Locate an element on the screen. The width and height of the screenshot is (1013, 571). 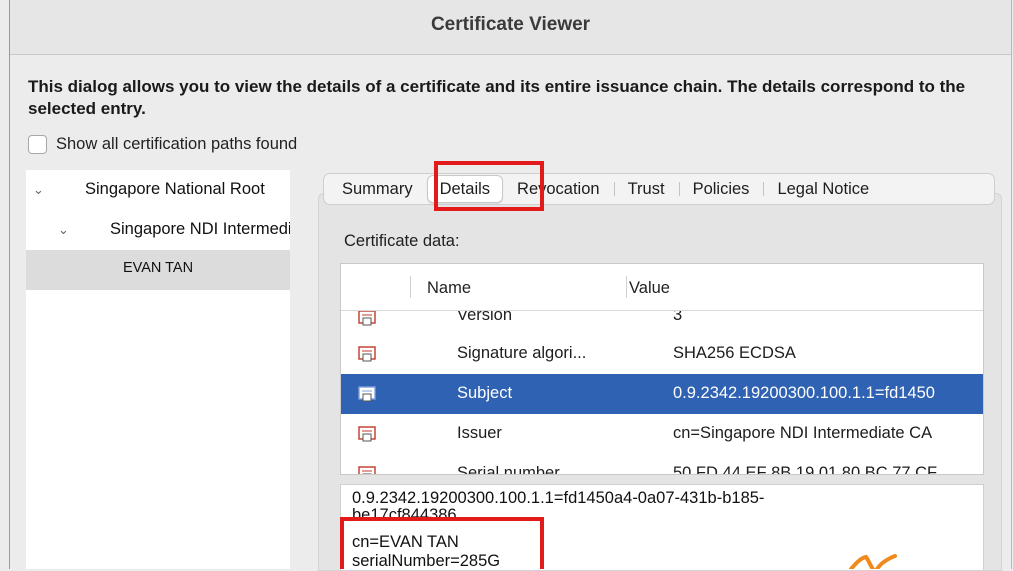
field-value: SHA256 ECDSA is located at coordinates (734, 353).